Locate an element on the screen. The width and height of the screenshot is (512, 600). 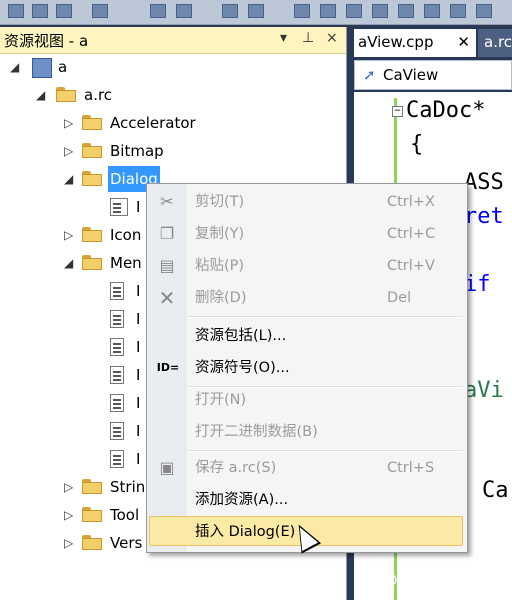
menu-separator is located at coordinates (325, 317).